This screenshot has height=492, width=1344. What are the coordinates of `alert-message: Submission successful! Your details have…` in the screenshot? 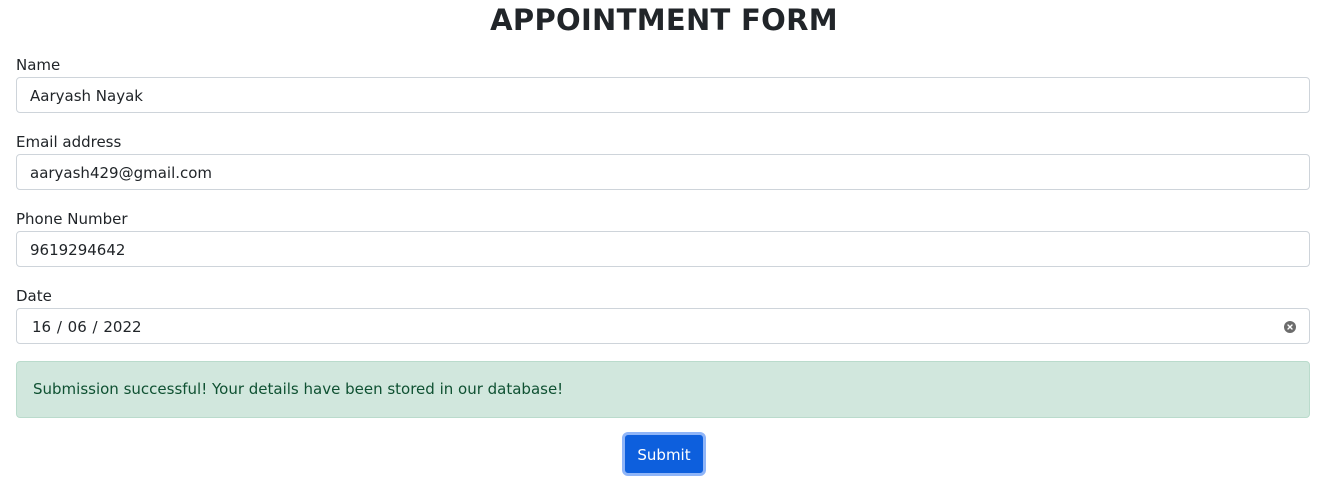 It's located at (298, 389).